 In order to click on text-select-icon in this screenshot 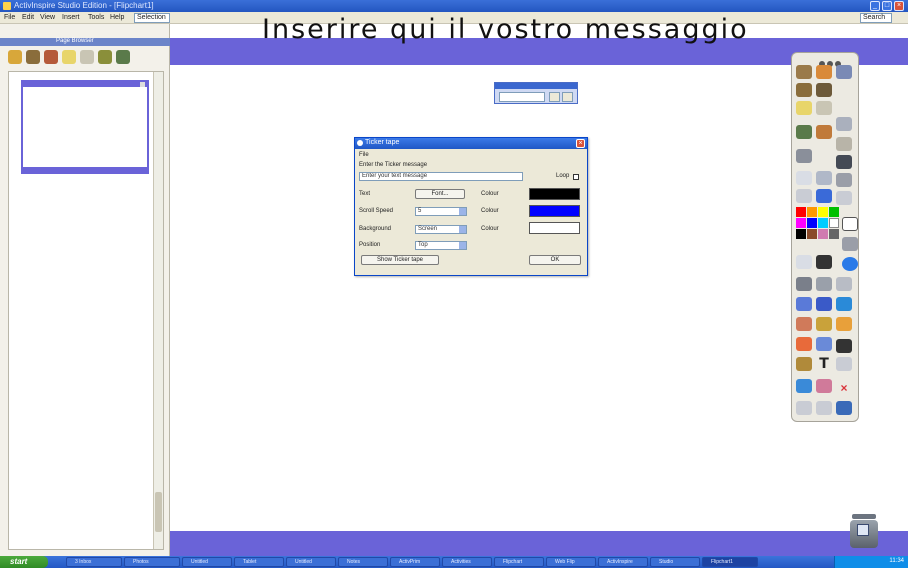, I will do `click(844, 284)`.